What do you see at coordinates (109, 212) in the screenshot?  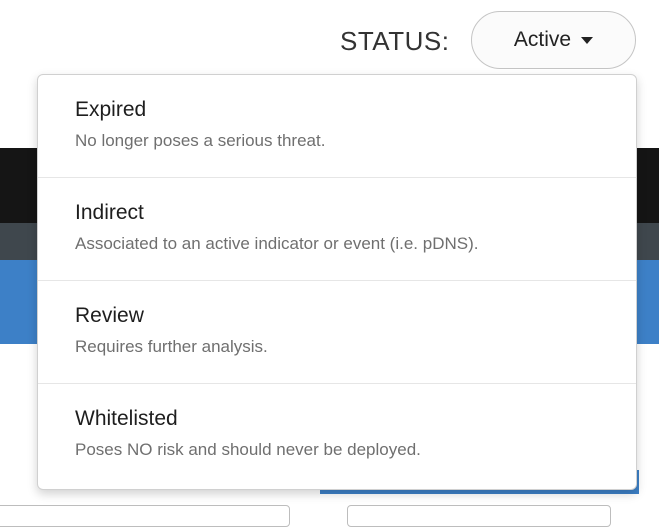 I see `menu-item-title: Indirect` at bounding box center [109, 212].